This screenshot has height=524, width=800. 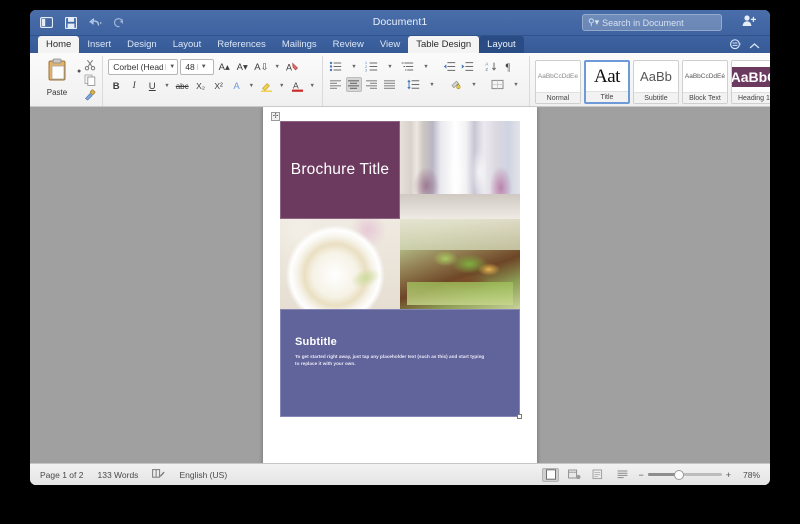 What do you see at coordinates (142, 44) in the screenshot?
I see `tab-design: Design` at bounding box center [142, 44].